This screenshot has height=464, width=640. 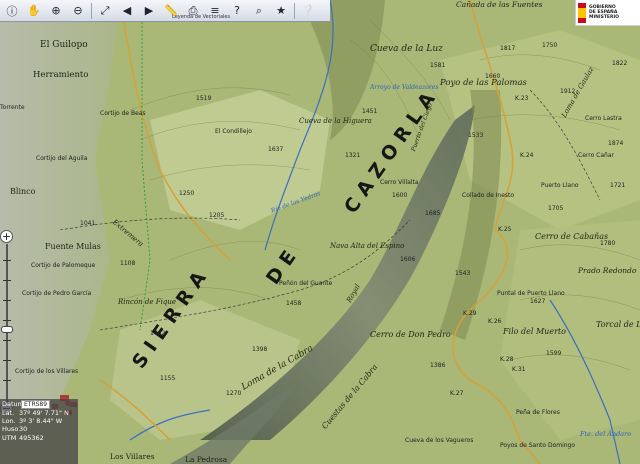 I want to click on datum-label: Datum, so click(x=13, y=404).